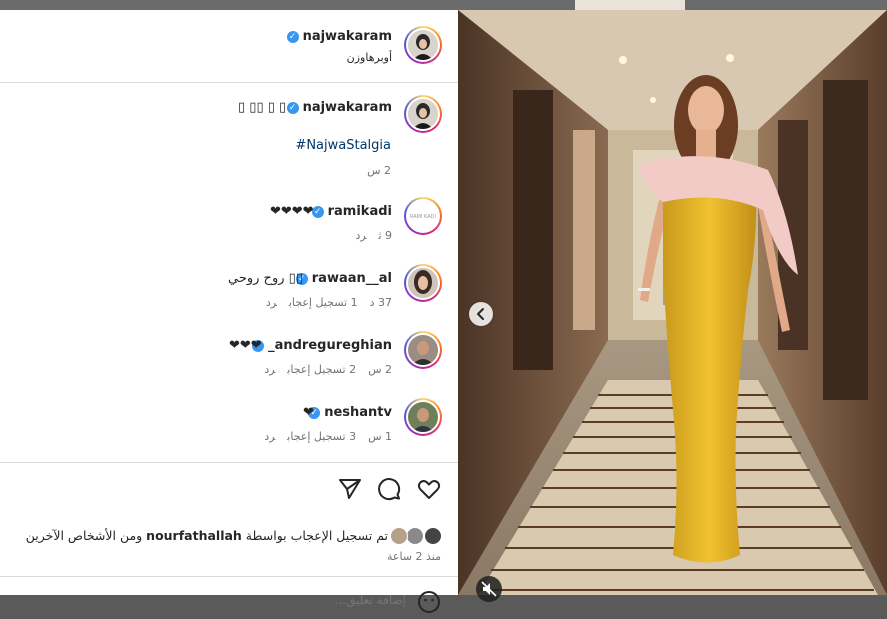 This screenshot has height=619, width=887. I want to click on mute-button, so click(489, 589).